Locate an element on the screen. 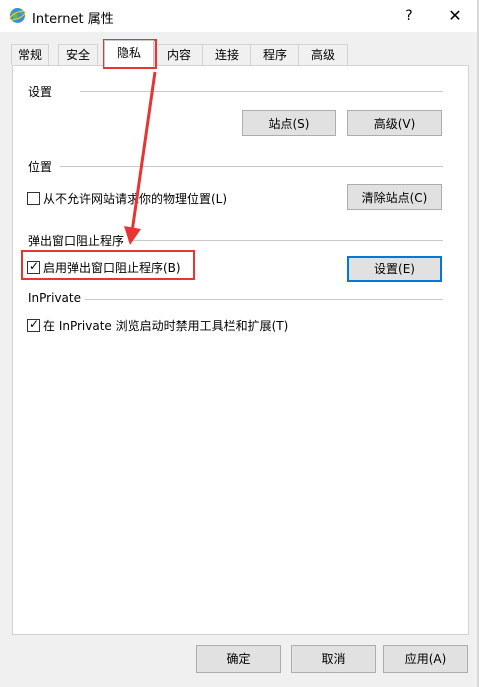 The image size is (479, 687). tab-programs: 程序 is located at coordinates (275, 54).